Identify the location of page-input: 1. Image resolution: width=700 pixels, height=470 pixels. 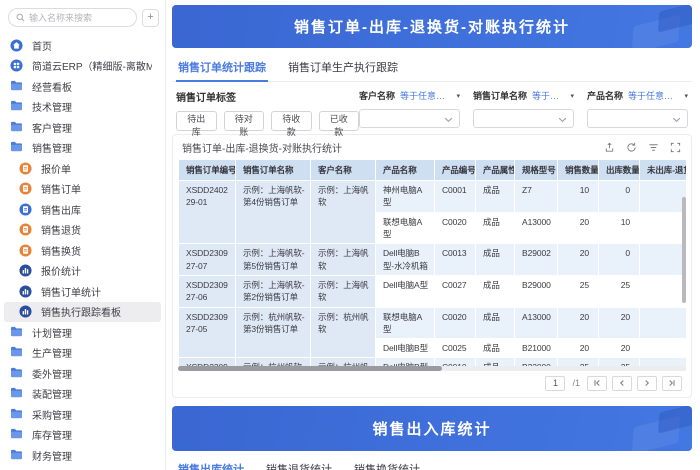
(555, 383).